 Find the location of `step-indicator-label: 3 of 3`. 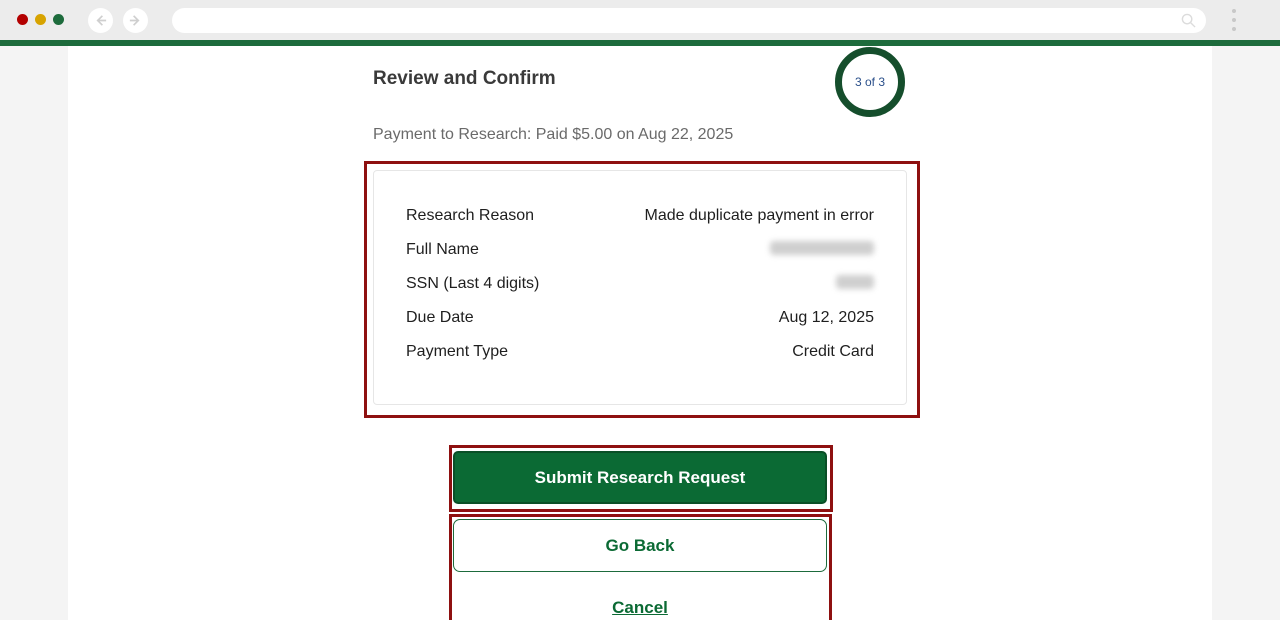

step-indicator-label: 3 of 3 is located at coordinates (870, 82).